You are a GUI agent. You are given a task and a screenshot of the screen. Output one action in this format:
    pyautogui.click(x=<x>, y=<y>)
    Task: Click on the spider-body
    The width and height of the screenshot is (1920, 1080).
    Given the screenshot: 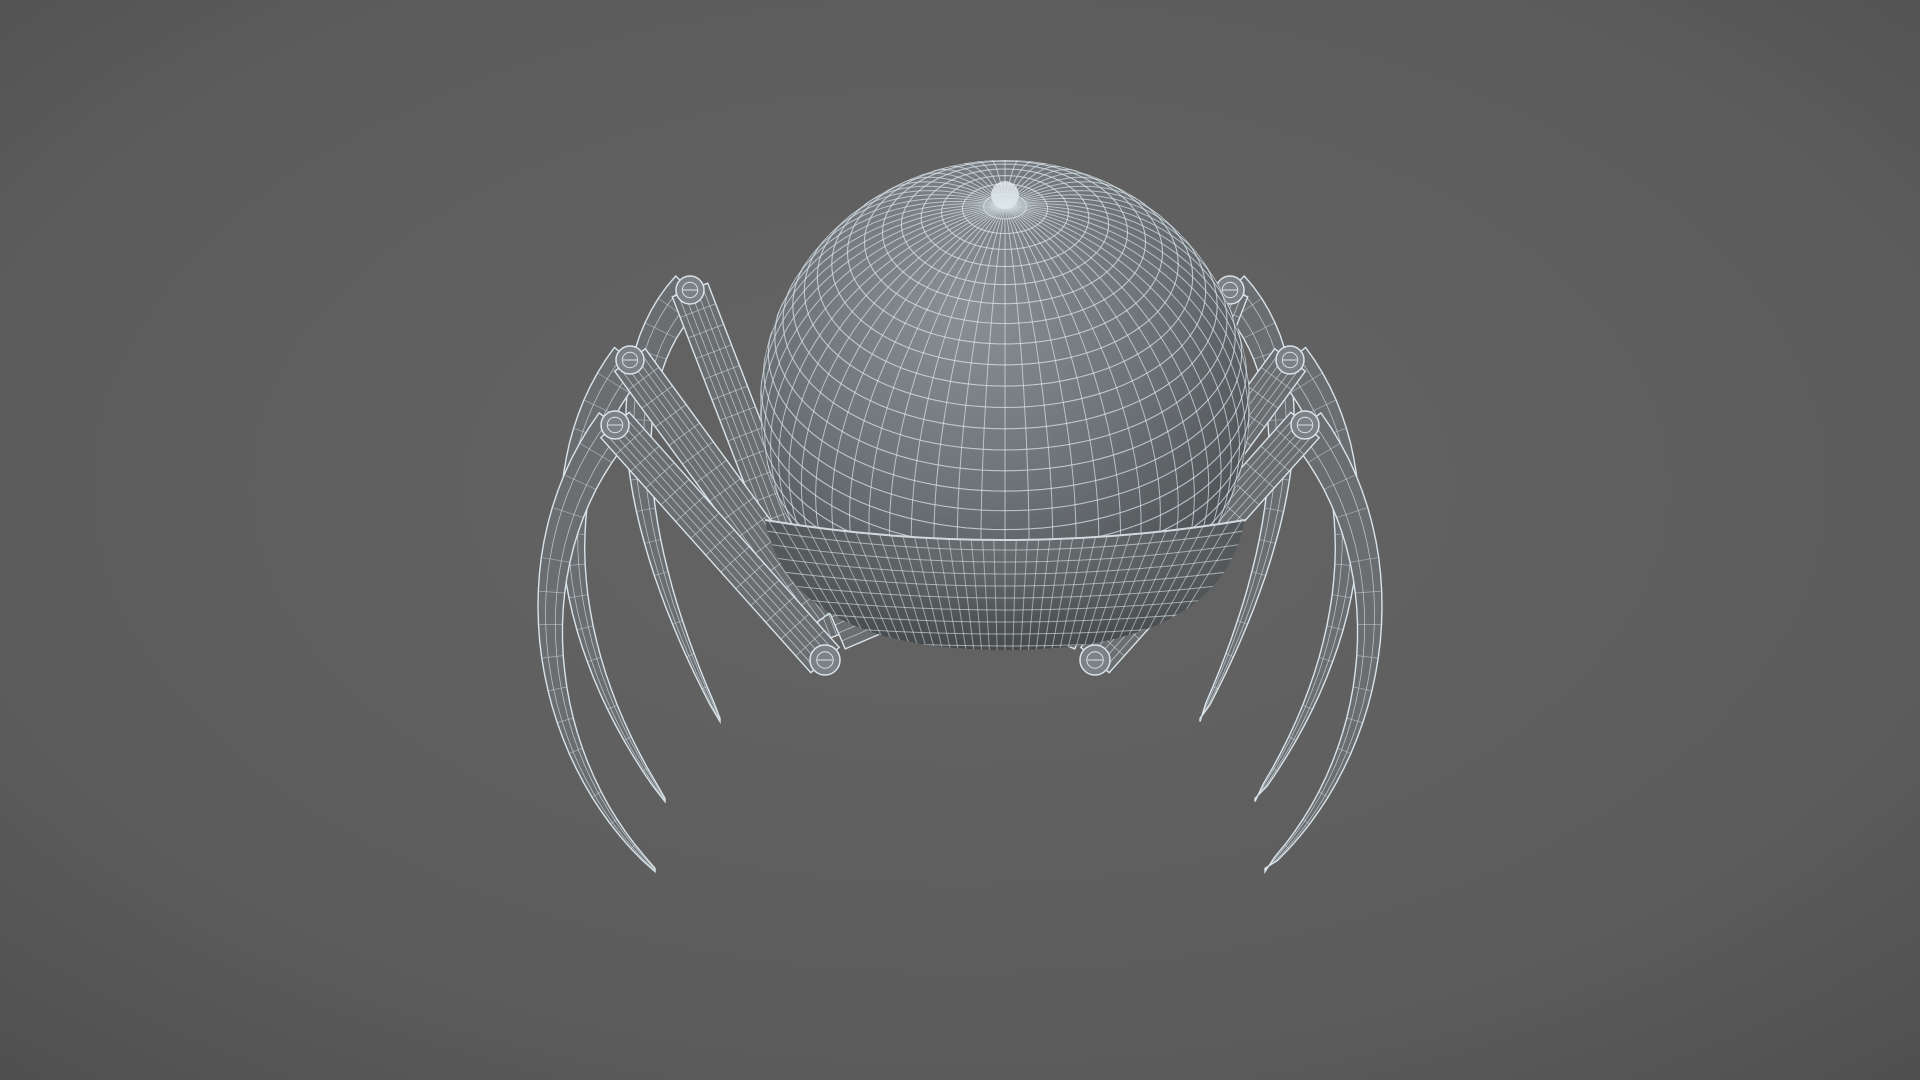 What is the action you would take?
    pyautogui.click(x=1005, y=405)
    